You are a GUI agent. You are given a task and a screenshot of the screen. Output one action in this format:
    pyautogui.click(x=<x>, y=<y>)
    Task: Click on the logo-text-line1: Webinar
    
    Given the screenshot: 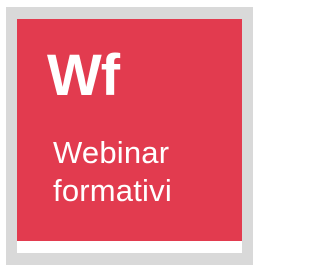 What is the action you would take?
    pyautogui.click(x=111, y=152)
    